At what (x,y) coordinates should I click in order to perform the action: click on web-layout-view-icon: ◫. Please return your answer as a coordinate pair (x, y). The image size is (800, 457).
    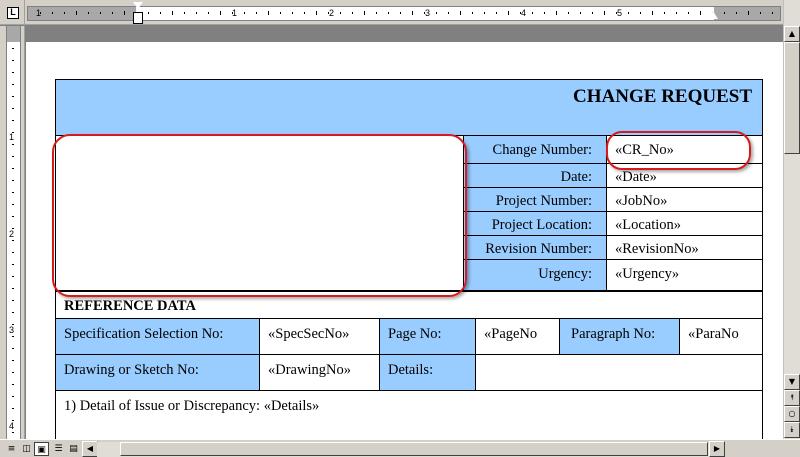
    Looking at the image, I should click on (26, 449).